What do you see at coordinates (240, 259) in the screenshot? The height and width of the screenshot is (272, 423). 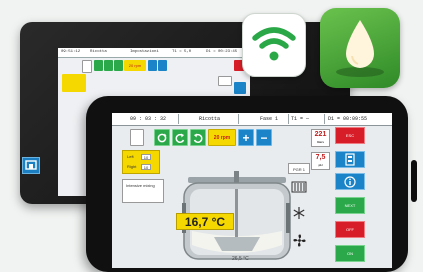 I see `secondary-temperature: 26,5 °C` at bounding box center [240, 259].